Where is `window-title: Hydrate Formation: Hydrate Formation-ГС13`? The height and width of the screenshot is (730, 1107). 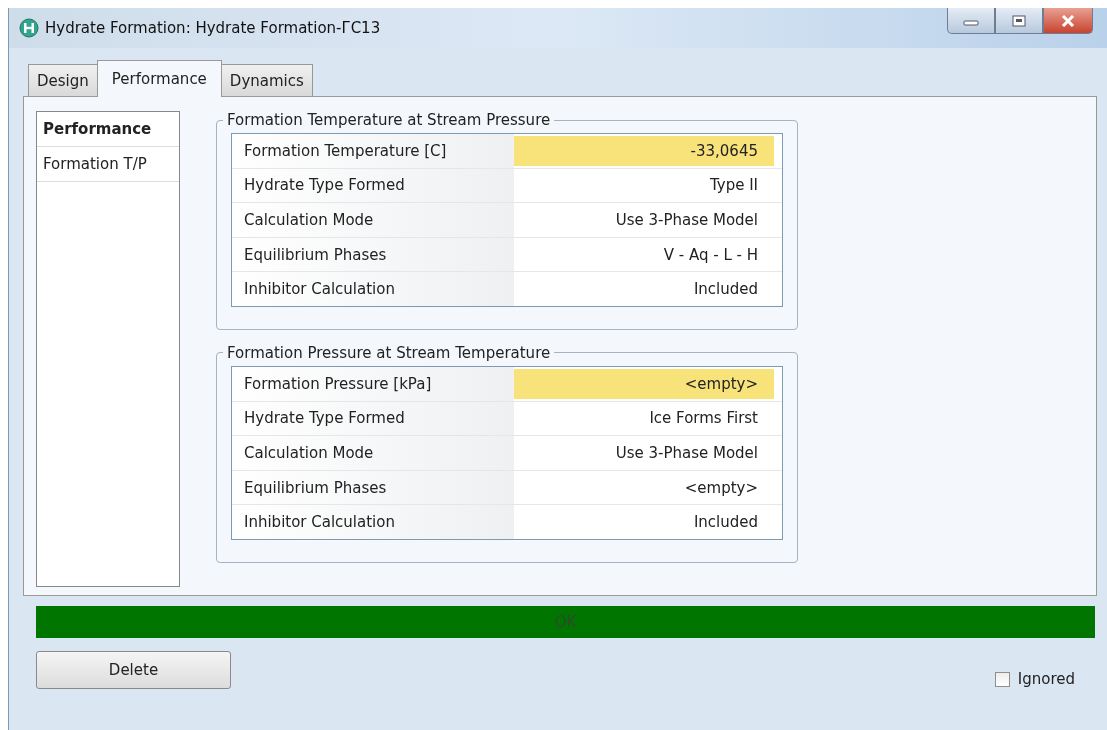 window-title: Hydrate Formation: Hydrate Formation-ГС13 is located at coordinates (213, 28).